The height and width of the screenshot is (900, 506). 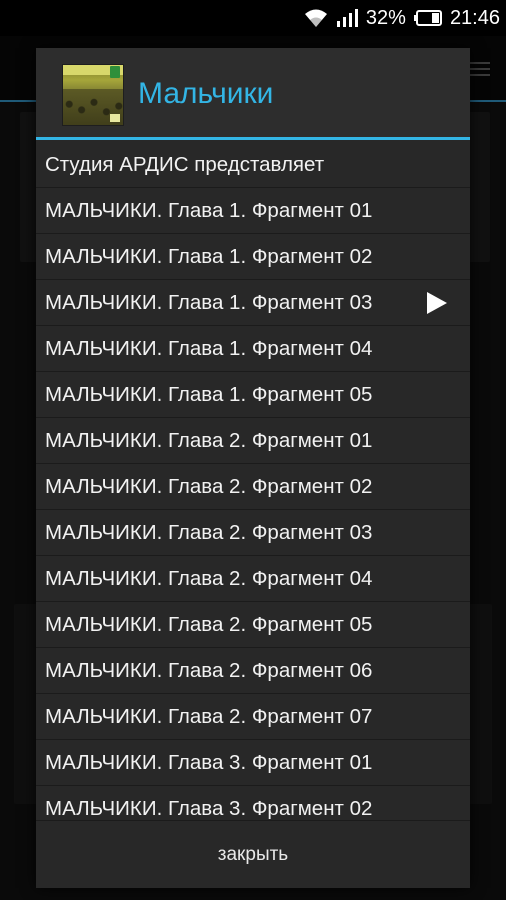 What do you see at coordinates (209, 394) in the screenshot?
I see `track-label: МАЛЬЧИКИ. Глава 1. Фрагмент 05` at bounding box center [209, 394].